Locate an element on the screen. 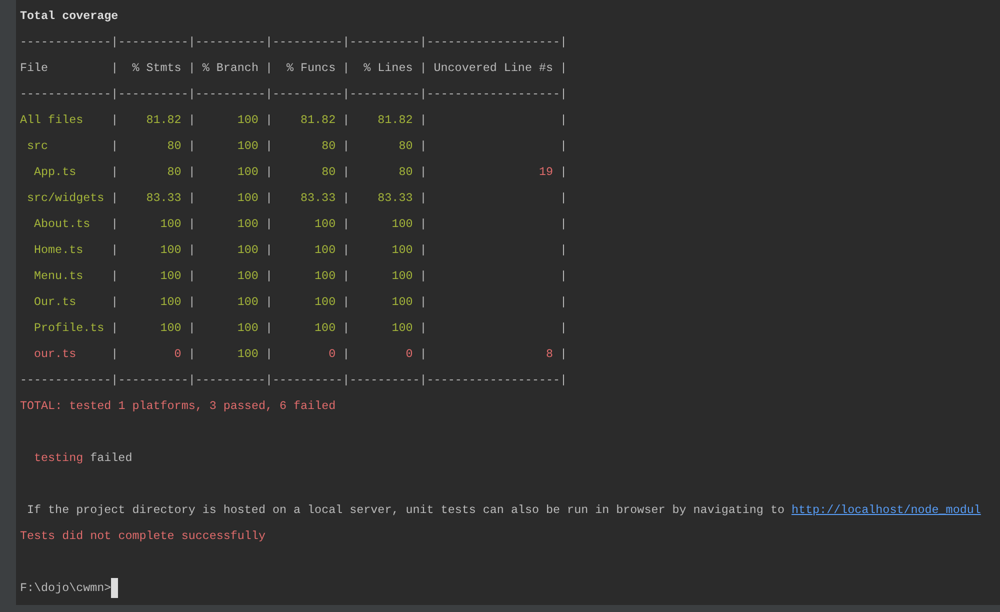 Image resolution: width=1000 pixels, height=612 pixels. status-text: testing failed is located at coordinates (83, 458).